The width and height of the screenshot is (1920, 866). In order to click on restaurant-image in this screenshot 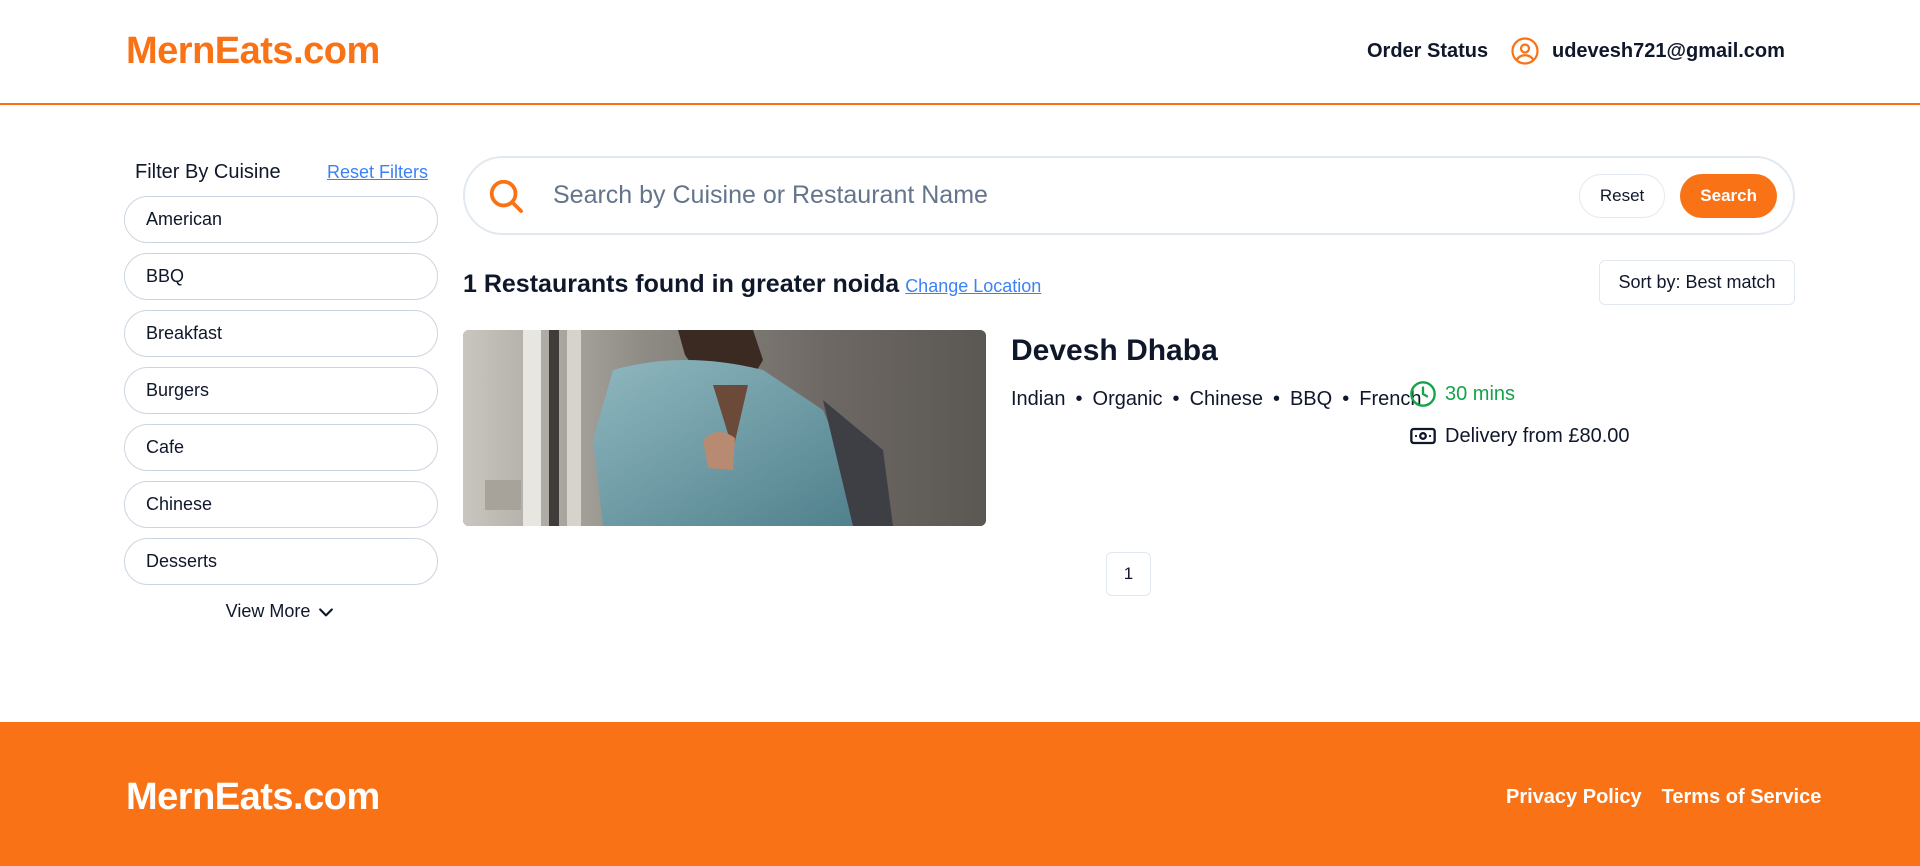, I will do `click(724, 428)`.